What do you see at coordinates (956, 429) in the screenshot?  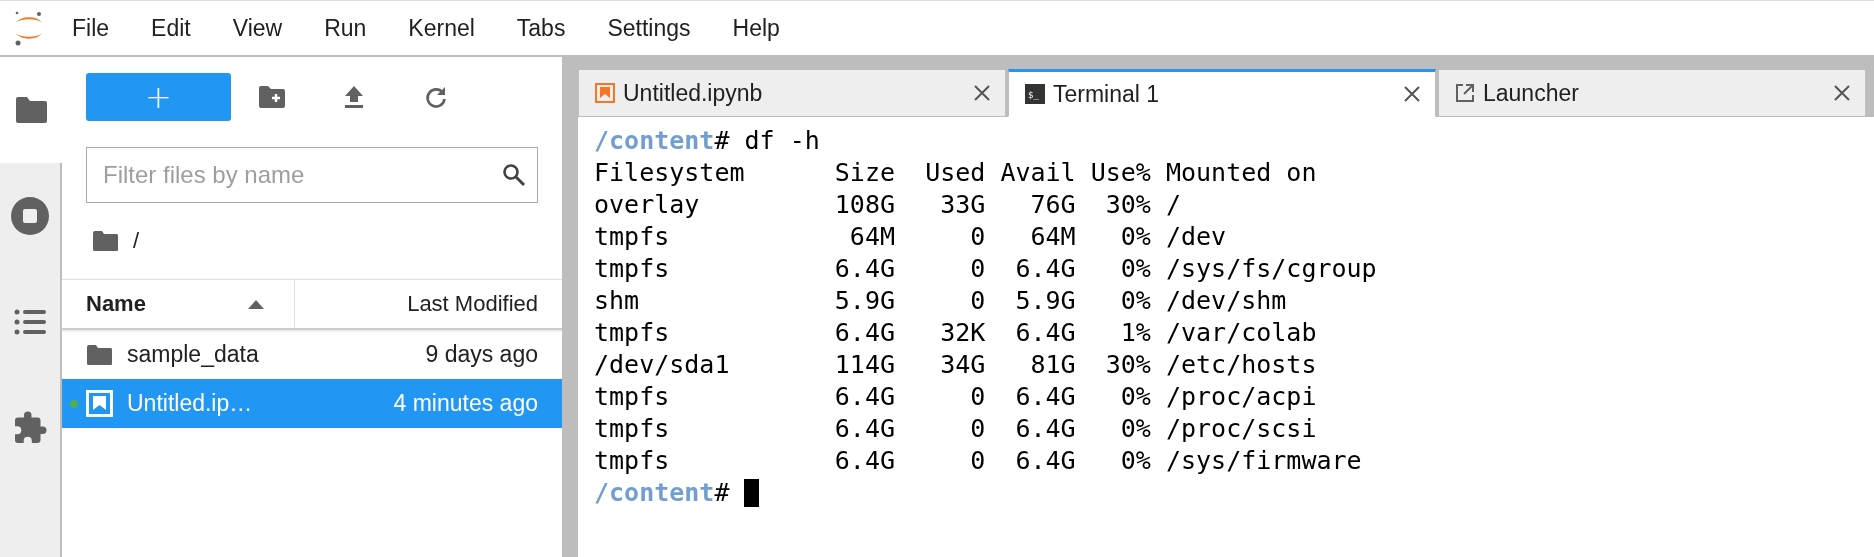 I see `terminal-line: tmpfs 6.4G 0 6.4G 0% /proc/scsi` at bounding box center [956, 429].